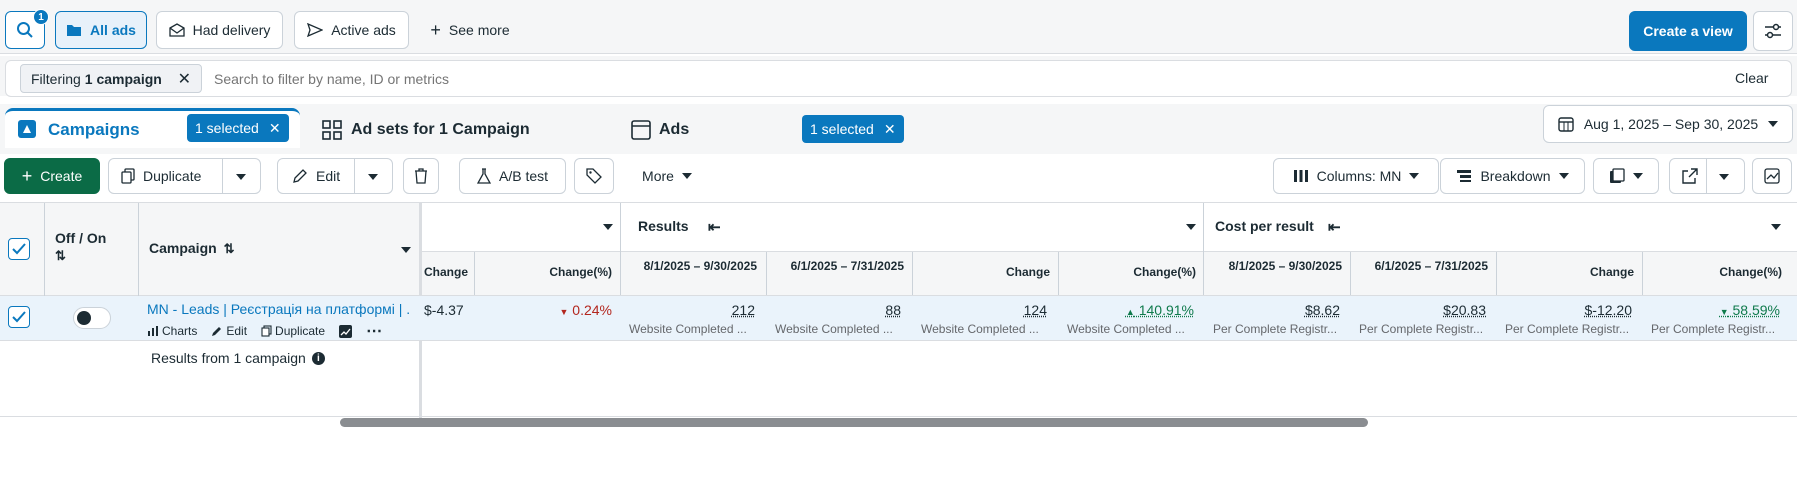  I want to click on clear-filter-link: Clear, so click(1751, 78).